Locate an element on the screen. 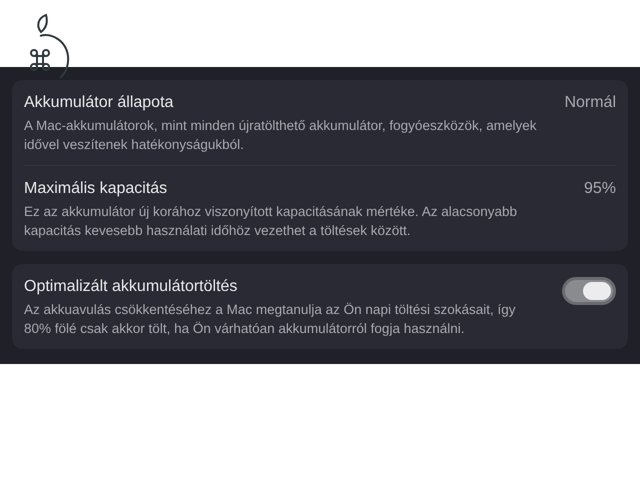 This screenshot has width=640, height=480. setting-title: Optimalizált akkumulátortöltés is located at coordinates (131, 287).